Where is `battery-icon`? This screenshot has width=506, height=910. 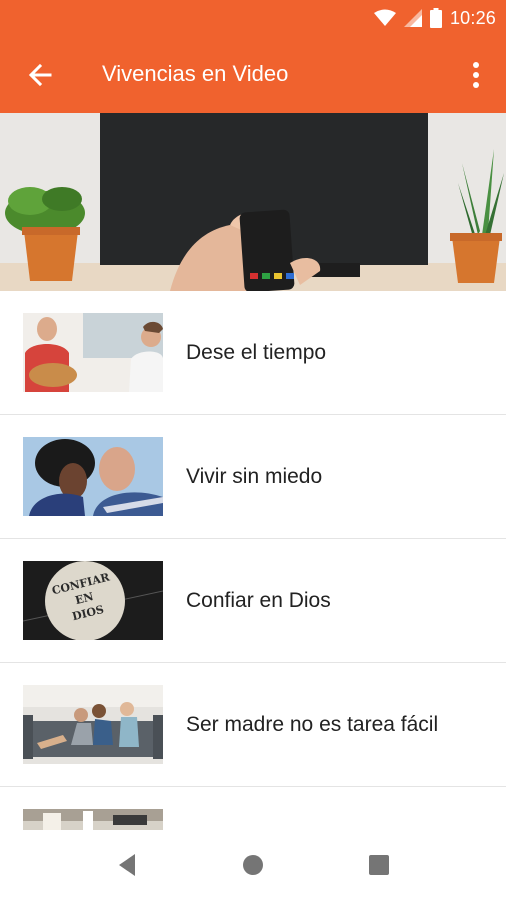
battery-icon is located at coordinates (435, 18).